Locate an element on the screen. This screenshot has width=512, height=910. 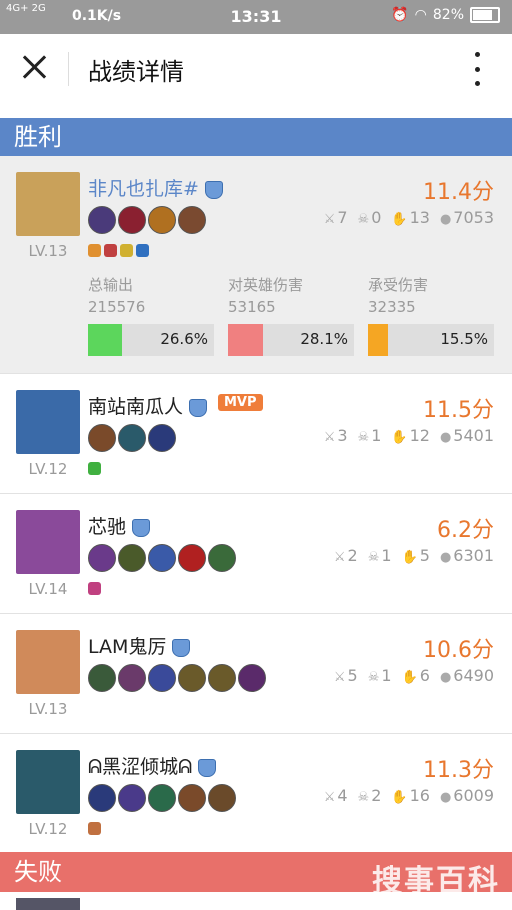
divider is located at coordinates (68, 69).